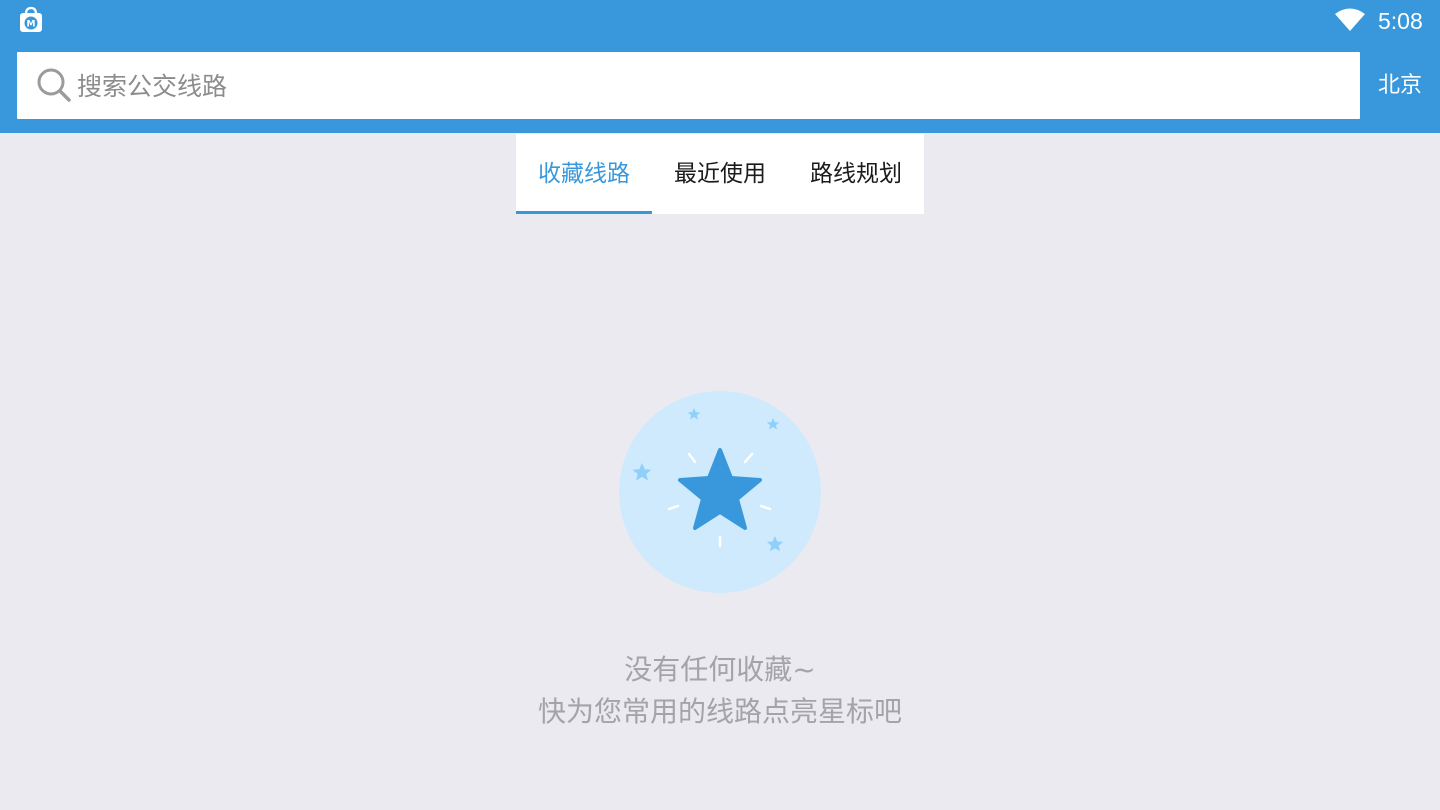  I want to click on status-bar: M 5:08, so click(720, 22).